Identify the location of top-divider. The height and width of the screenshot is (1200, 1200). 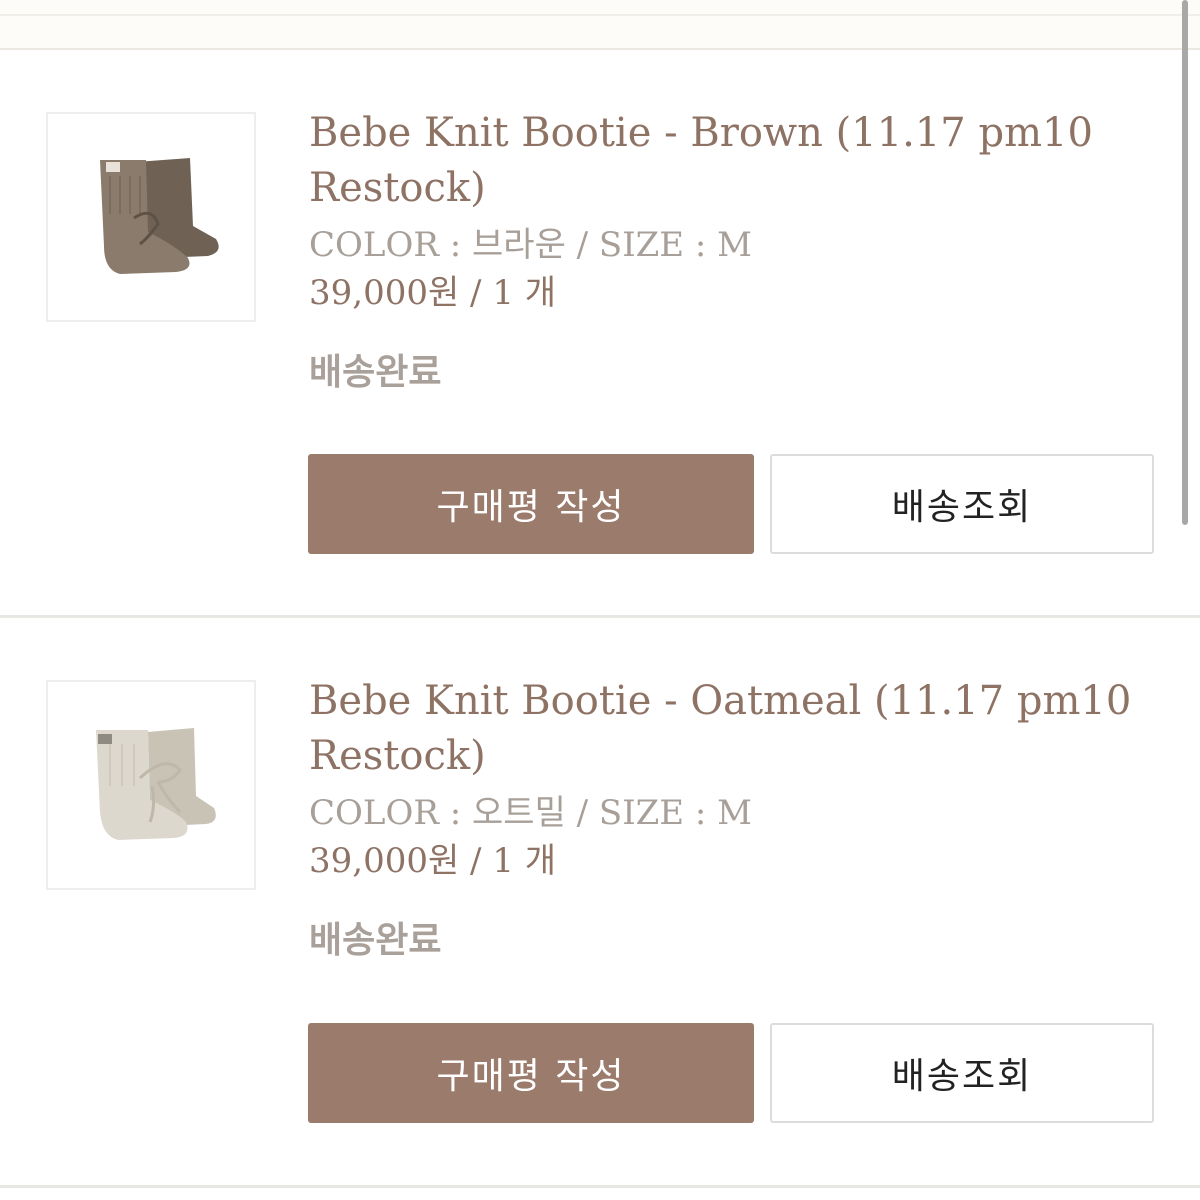
(600, 15).